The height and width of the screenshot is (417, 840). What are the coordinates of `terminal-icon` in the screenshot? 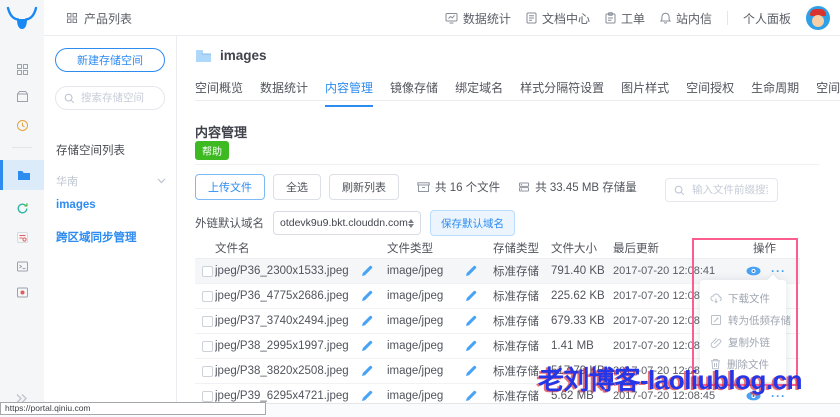 It's located at (22, 266).